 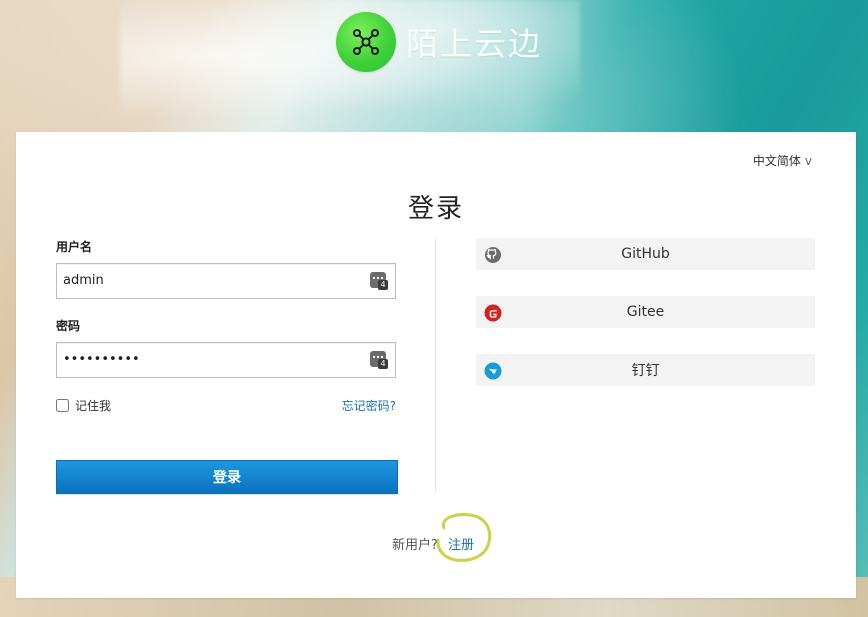 I want to click on register-link: 注册, so click(x=461, y=545).